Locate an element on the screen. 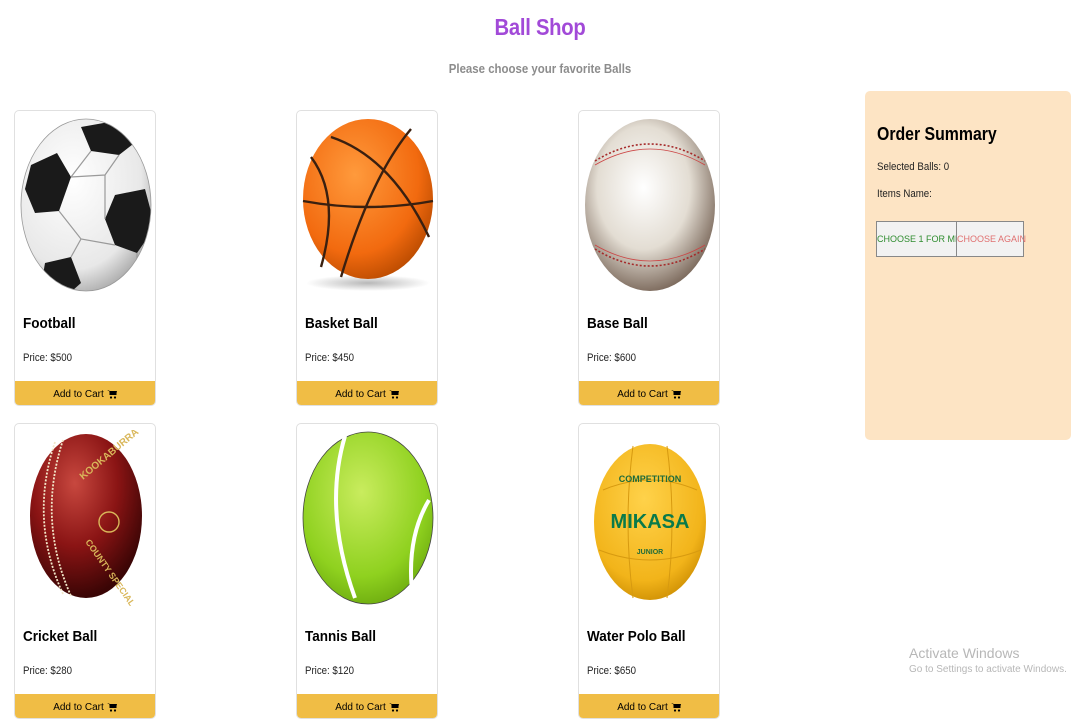 The height and width of the screenshot is (719, 1080). football-image is located at coordinates (86, 205).